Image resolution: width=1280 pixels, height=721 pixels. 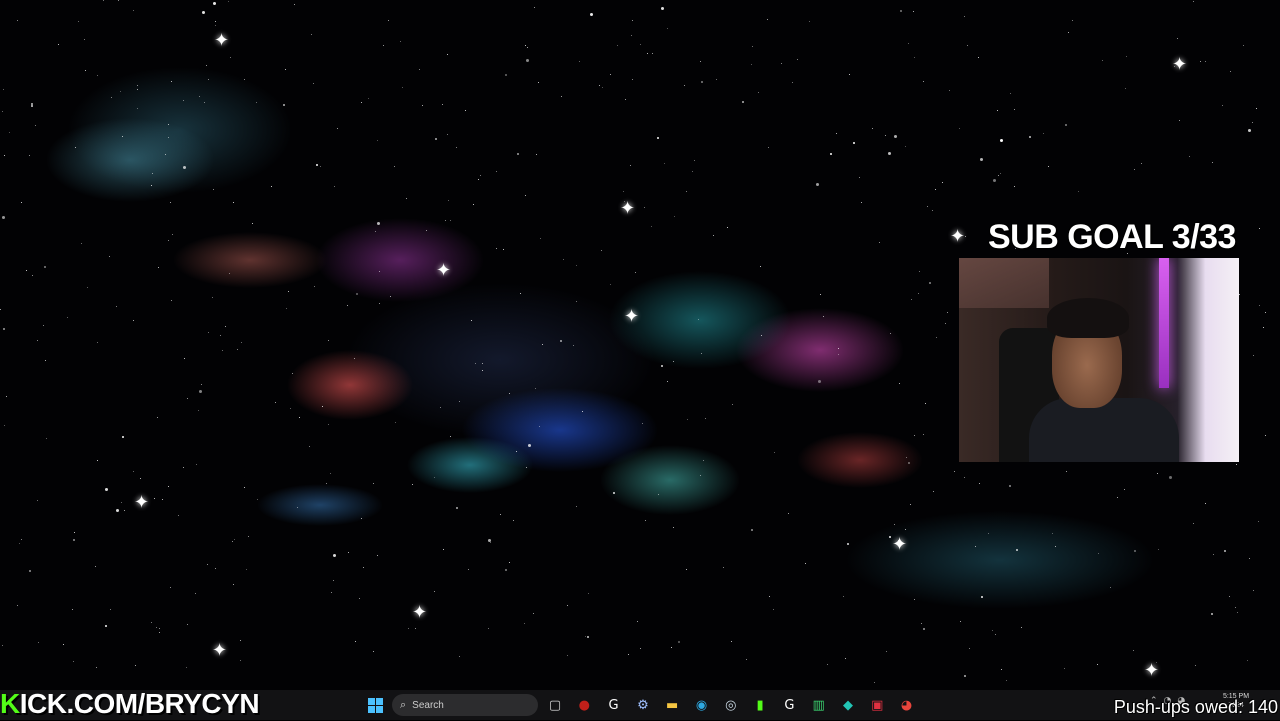 What do you see at coordinates (702, 705) in the screenshot?
I see `edge-browser-icon: ◉` at bounding box center [702, 705].